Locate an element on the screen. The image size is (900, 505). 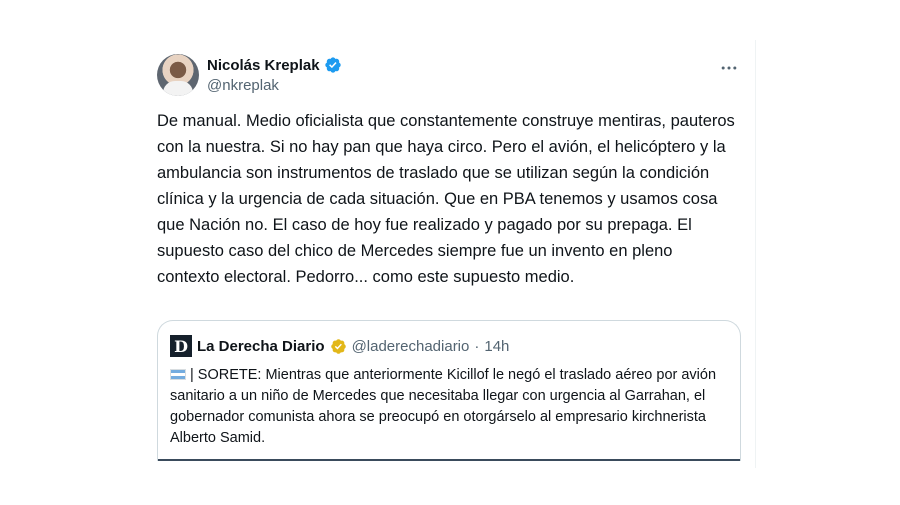
verified-badge-icon is located at coordinates (332, 65).